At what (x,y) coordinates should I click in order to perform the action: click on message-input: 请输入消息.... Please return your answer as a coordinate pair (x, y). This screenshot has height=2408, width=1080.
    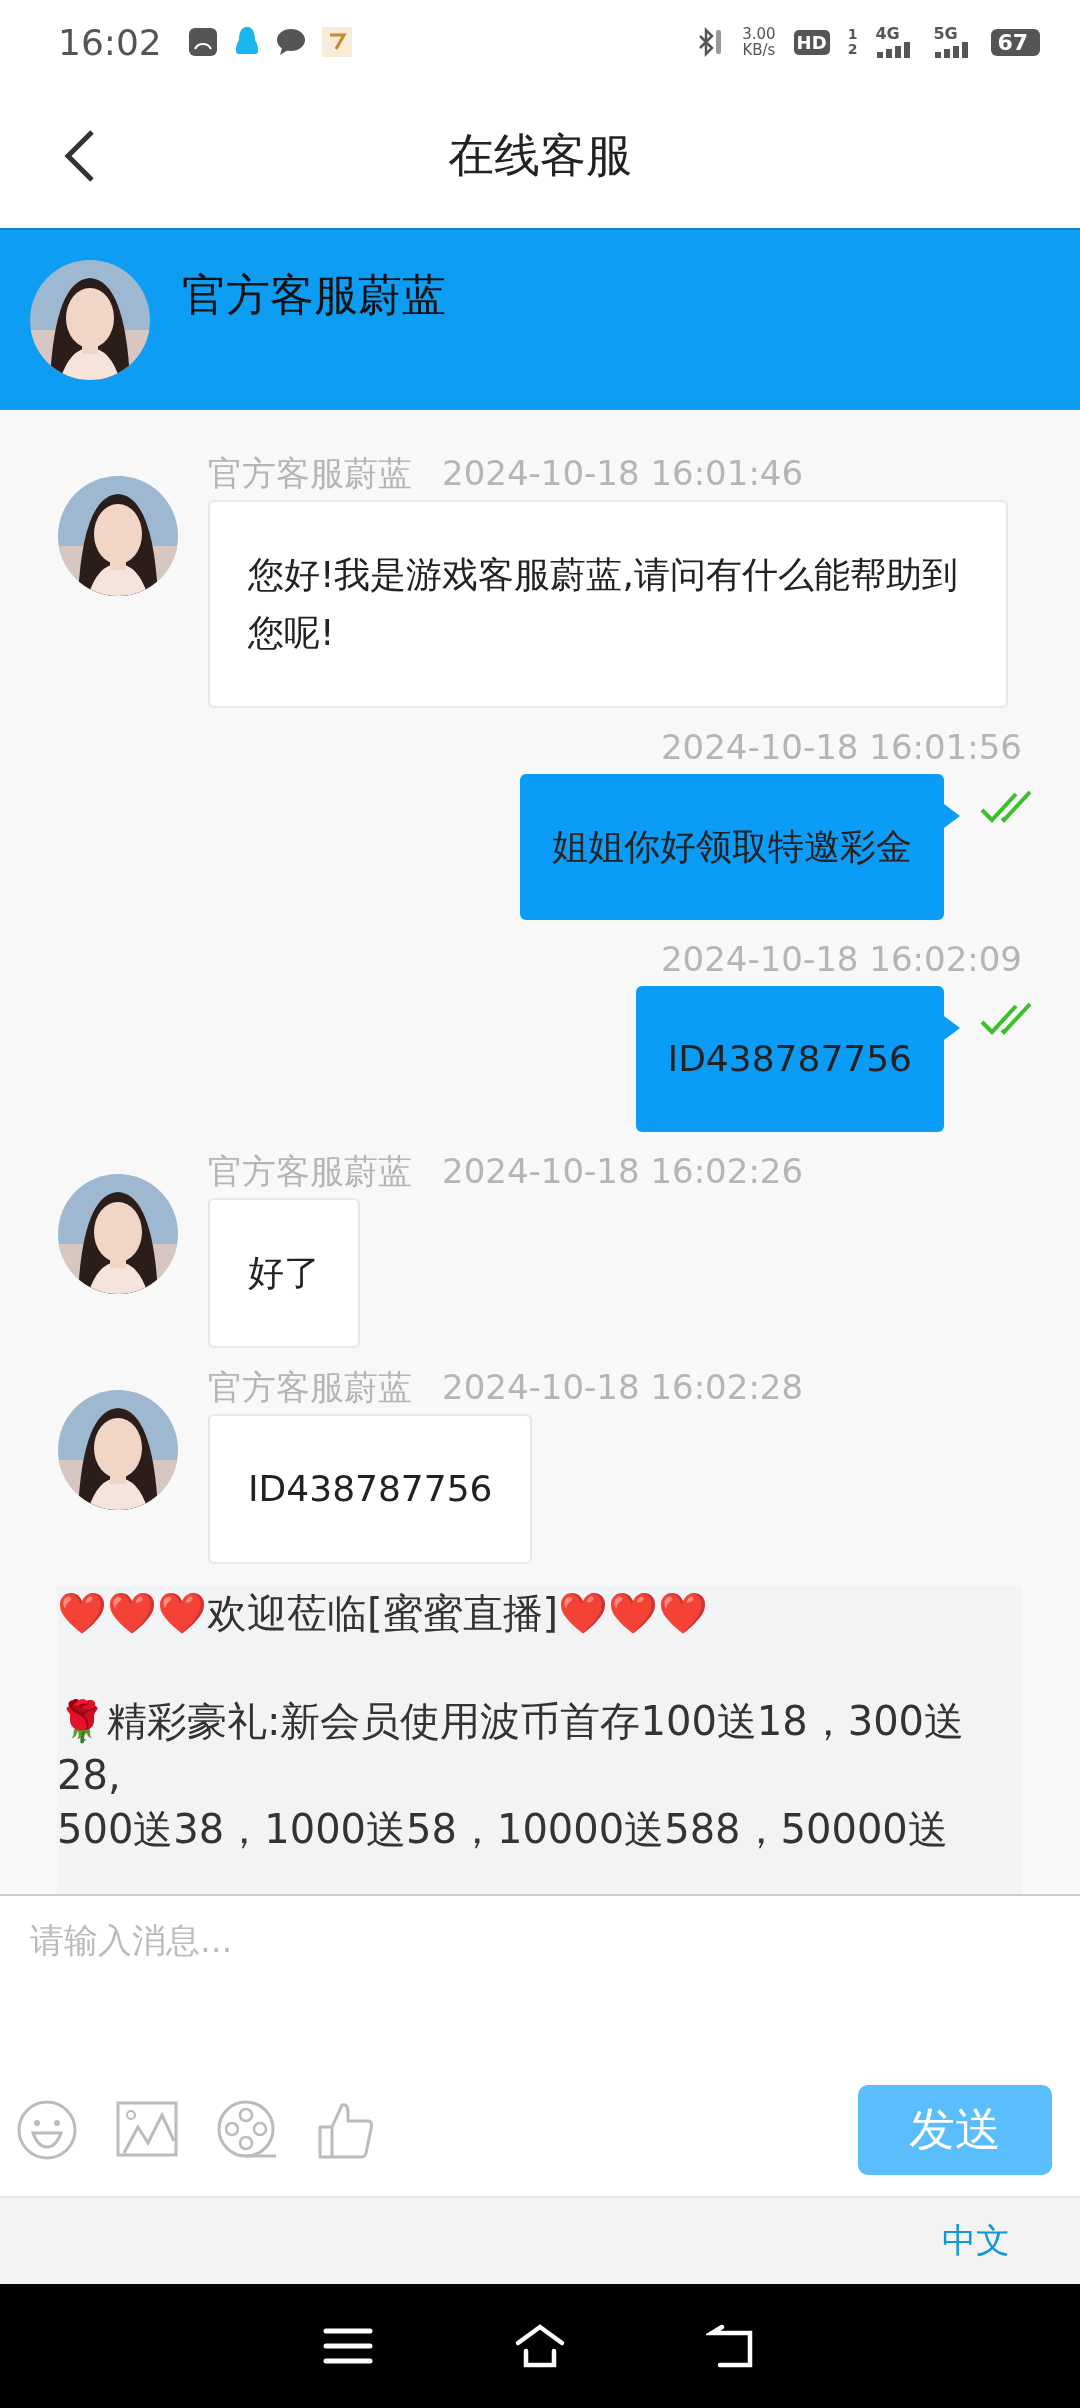
    Looking at the image, I should click on (540, 1940).